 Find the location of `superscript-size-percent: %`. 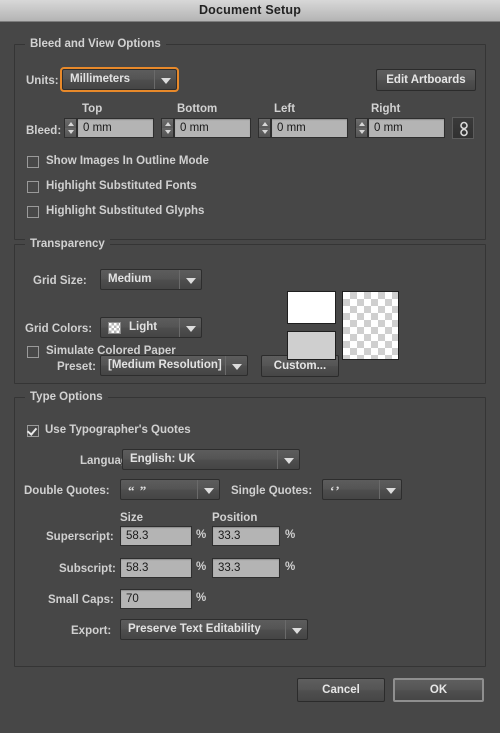

superscript-size-percent: % is located at coordinates (201, 535).